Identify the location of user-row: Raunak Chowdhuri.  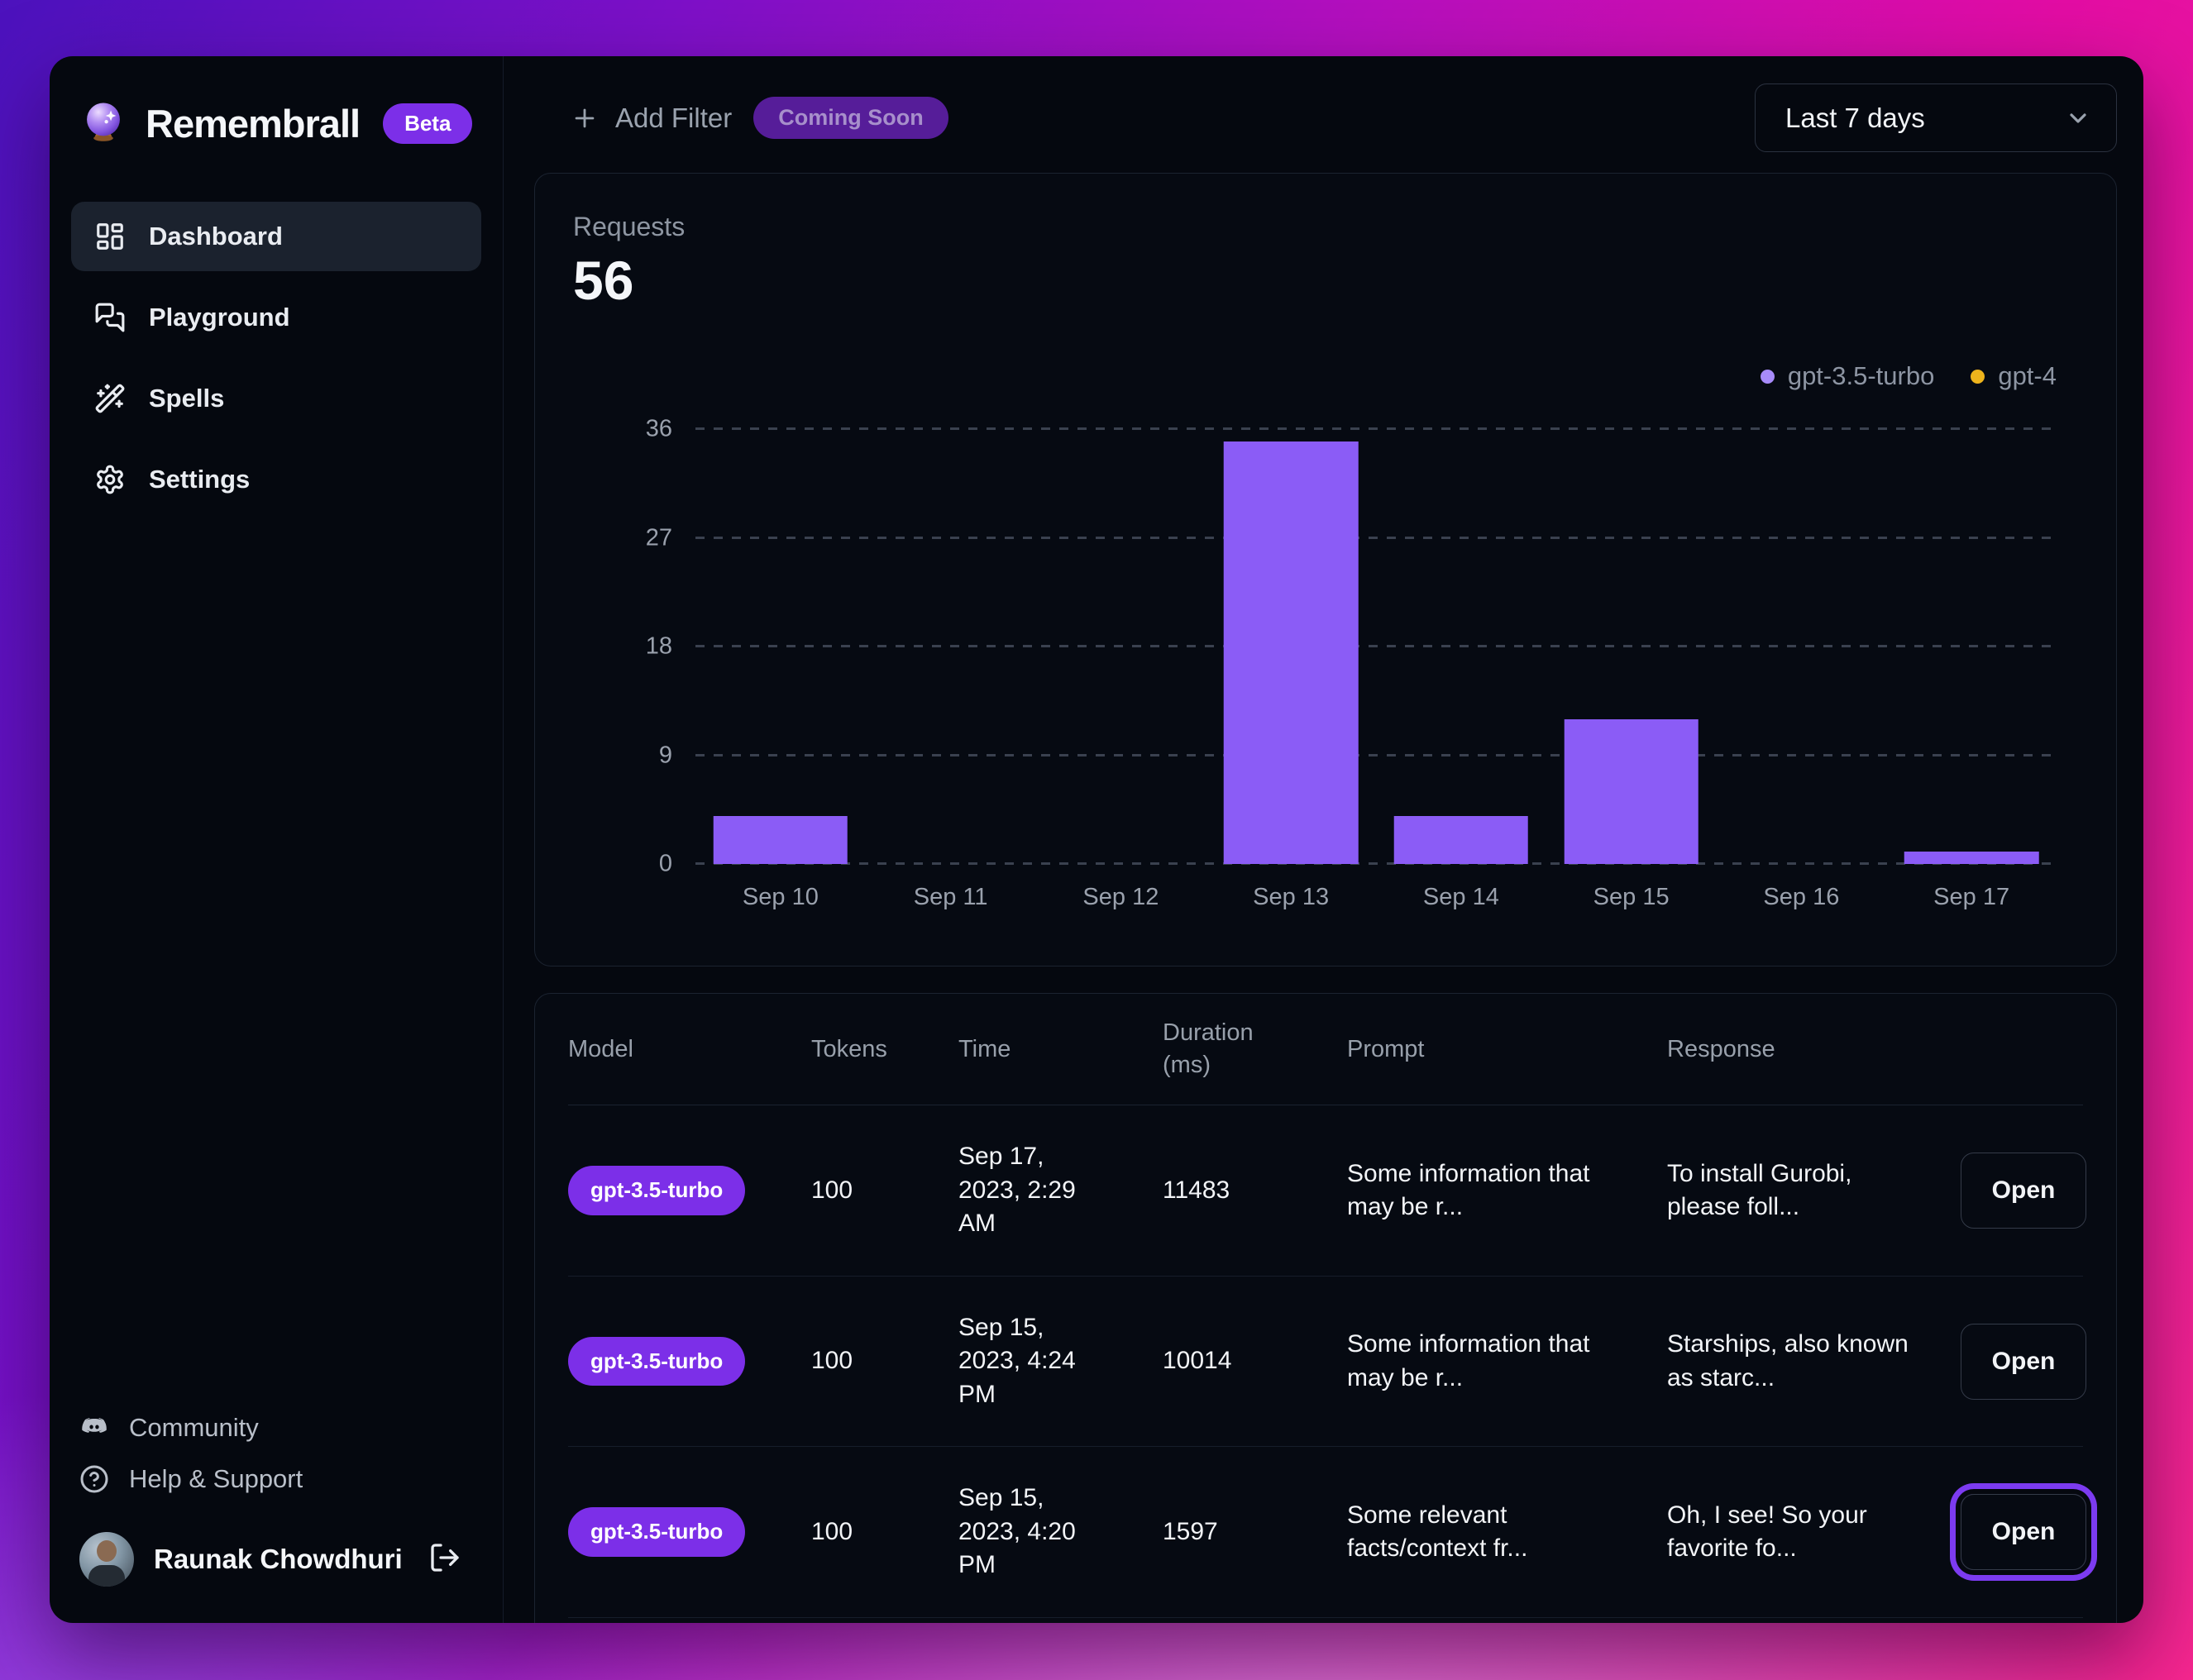
(276, 1559).